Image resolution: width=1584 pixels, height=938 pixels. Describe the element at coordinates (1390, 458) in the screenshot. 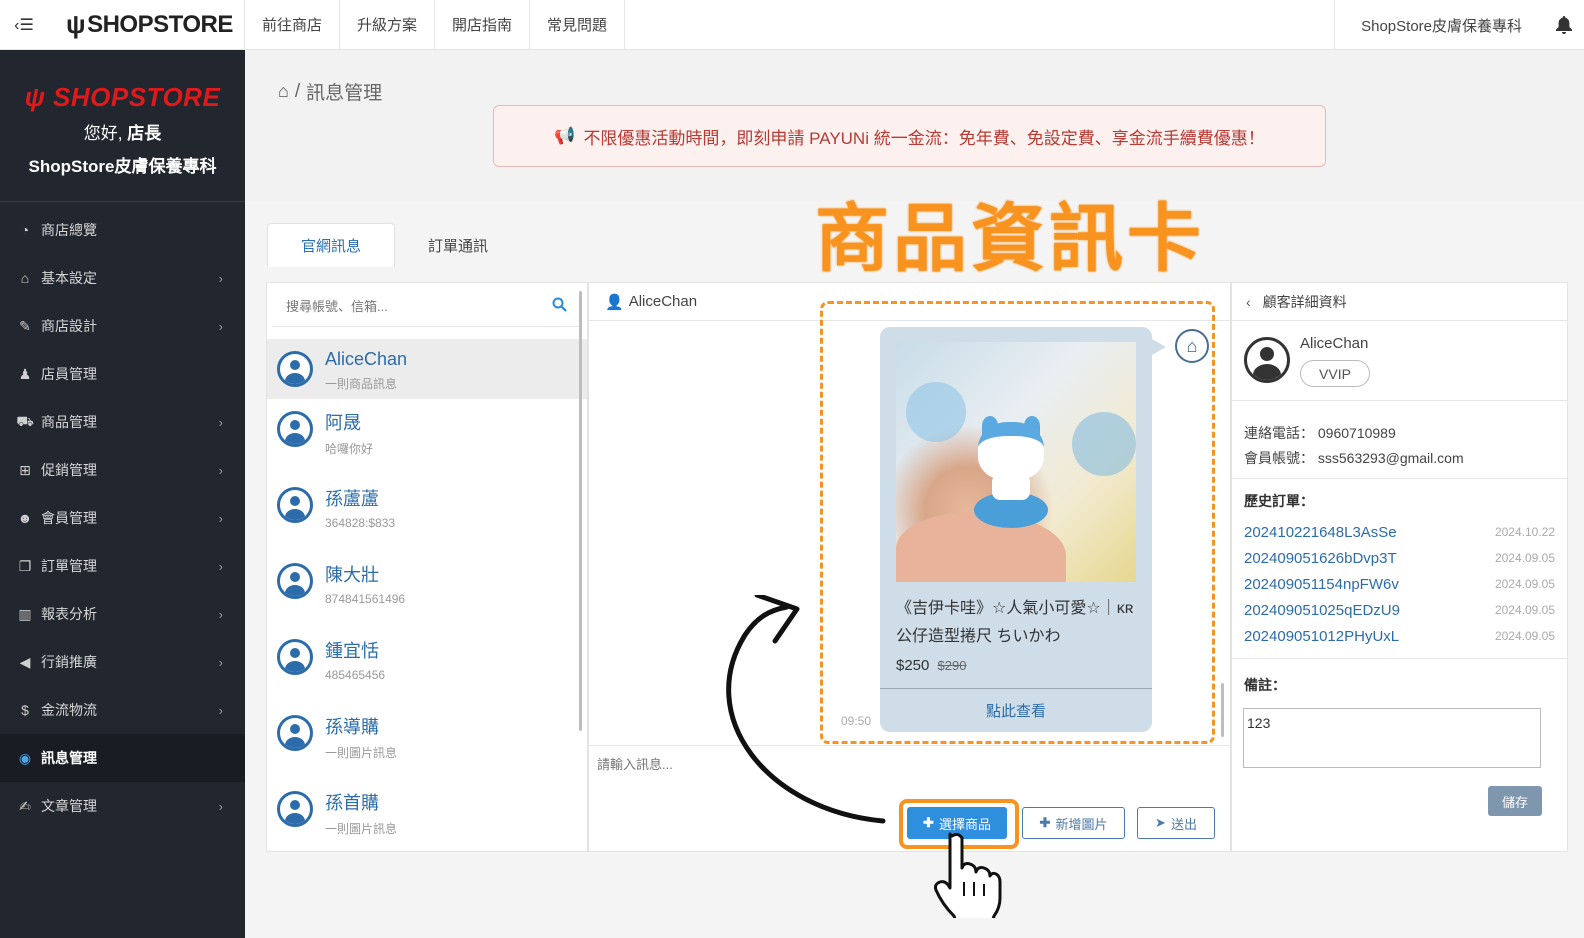

I see `account-value: sss563293@gmail.com` at that location.